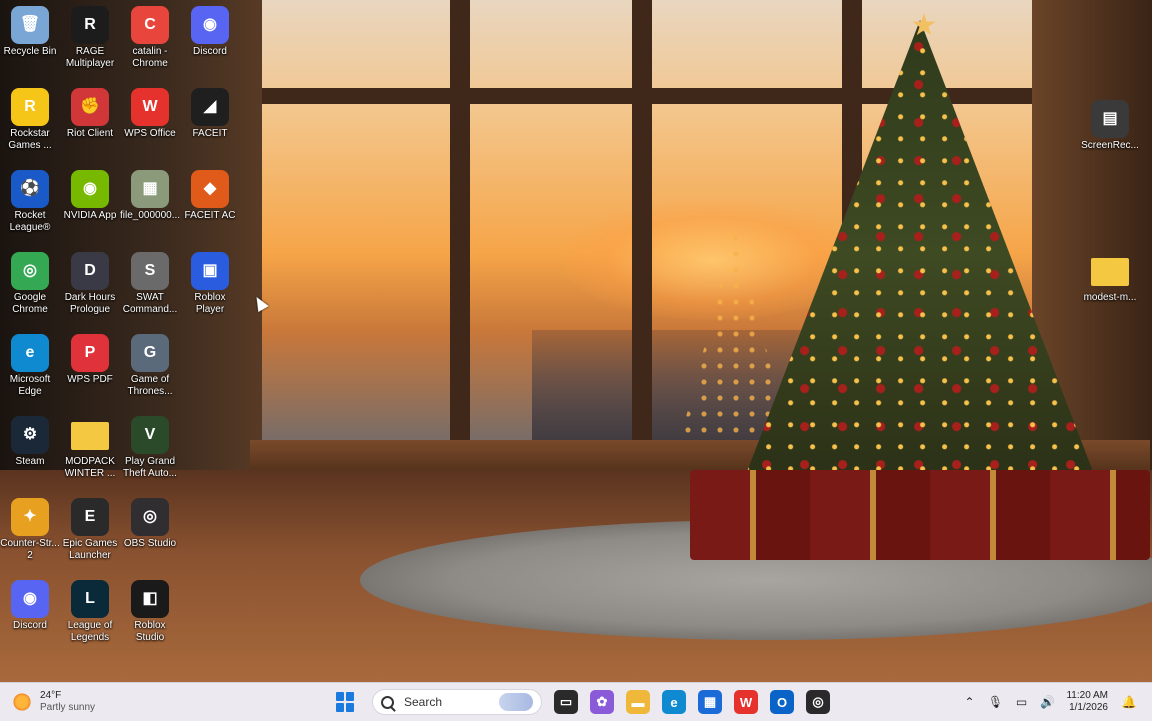  I want to click on recycle-bin-icon: 🗑, so click(30, 25).